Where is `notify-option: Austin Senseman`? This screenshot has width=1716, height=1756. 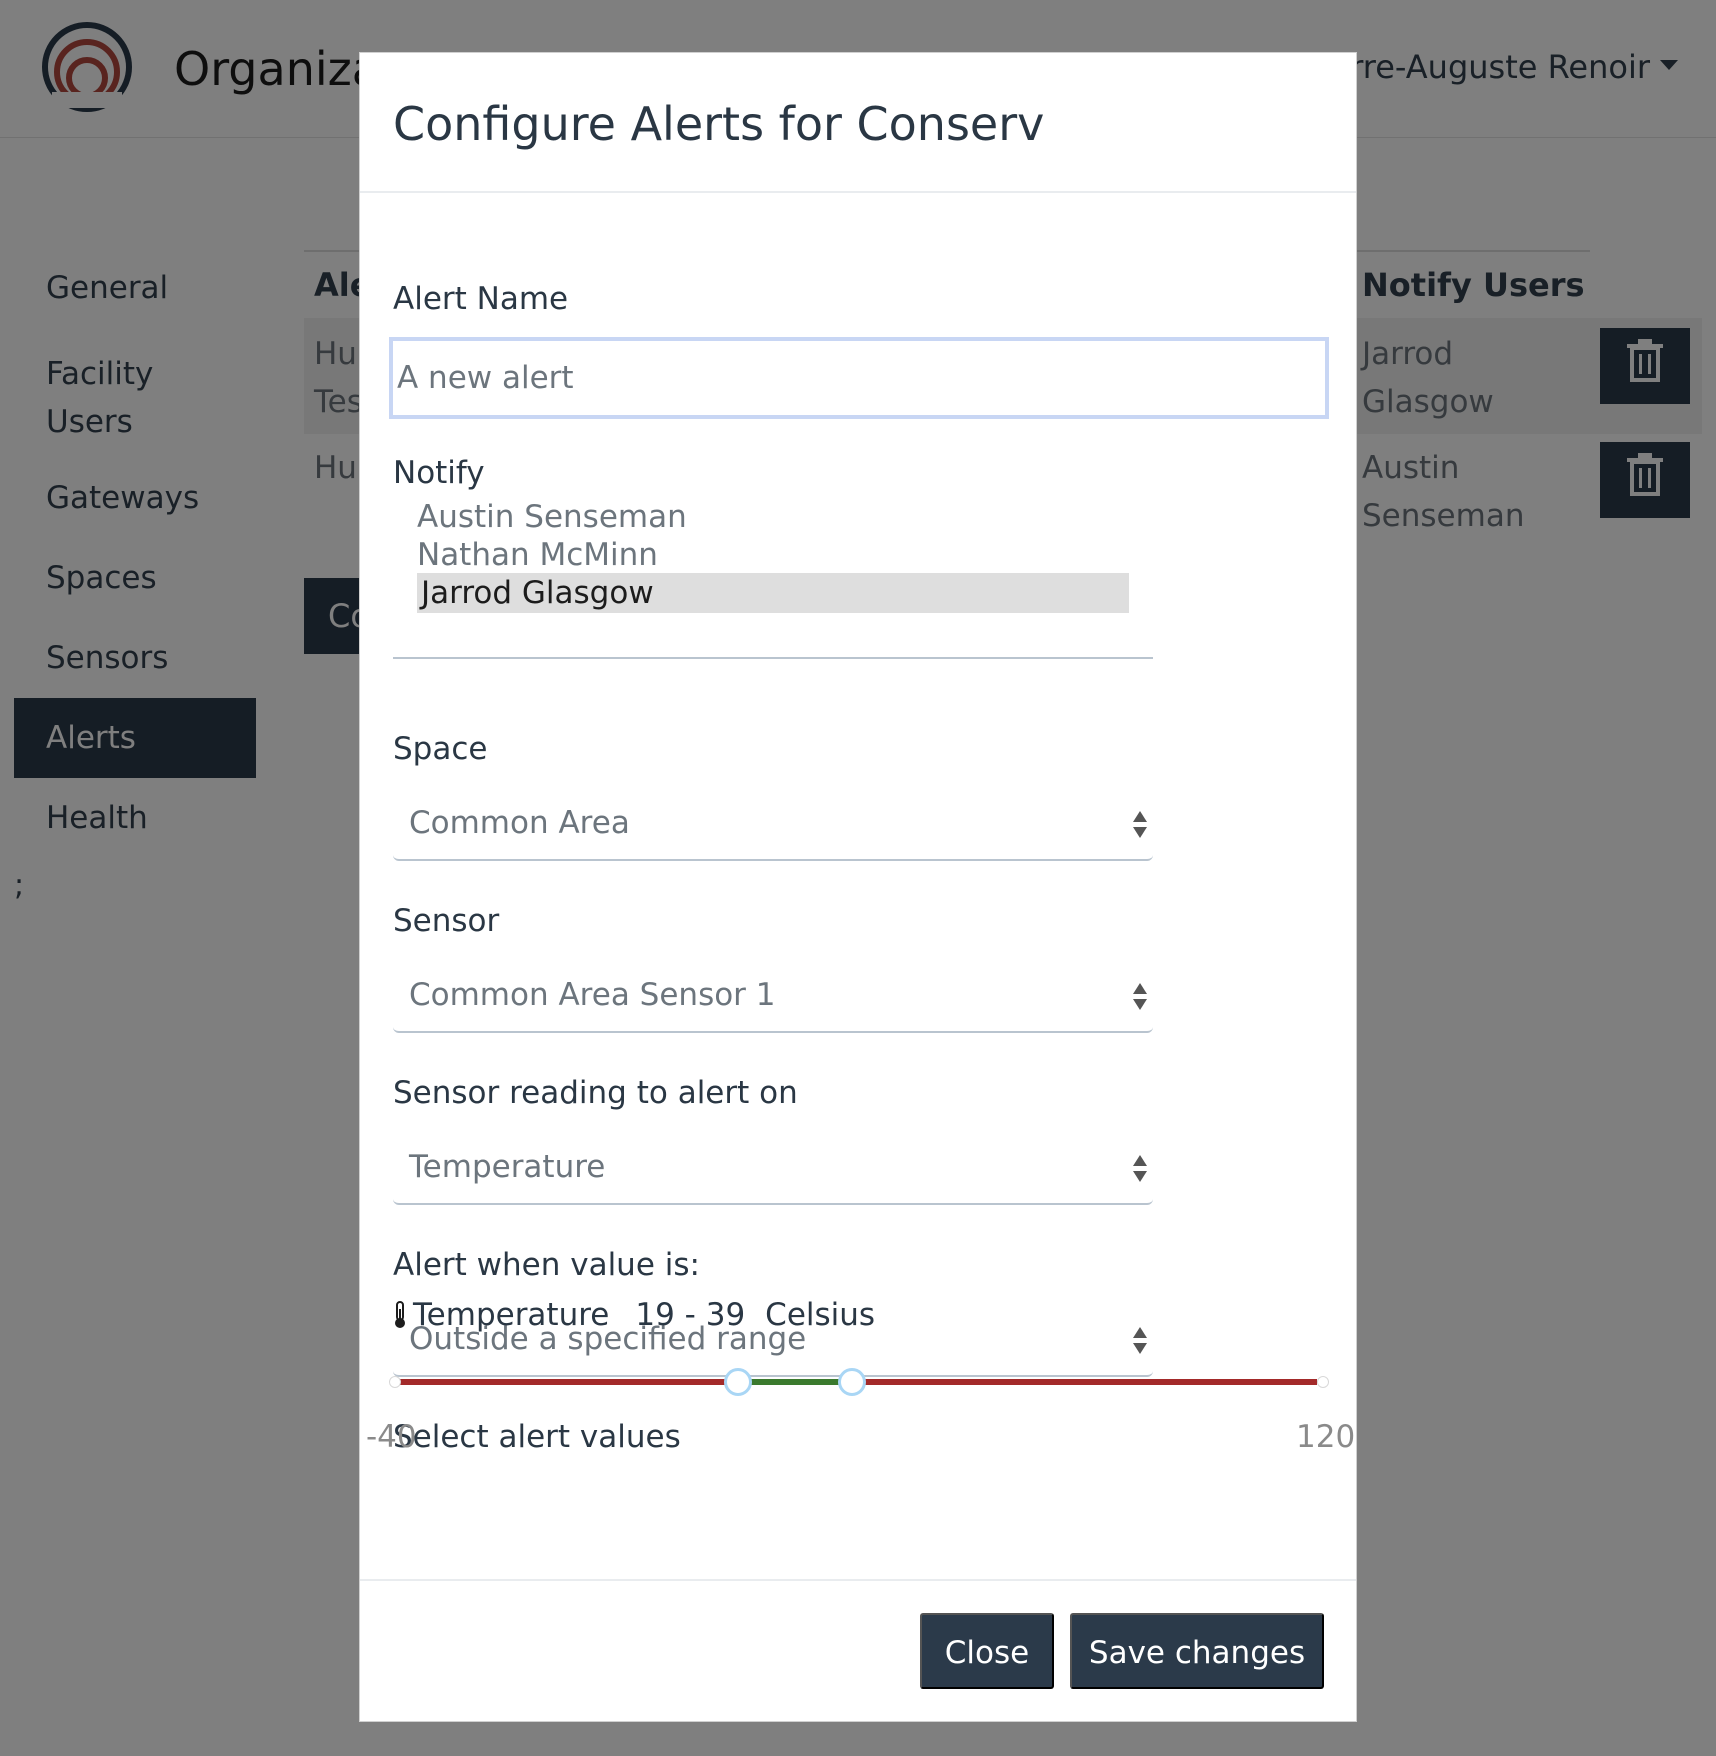
notify-option: Austin Senseman is located at coordinates (769, 517).